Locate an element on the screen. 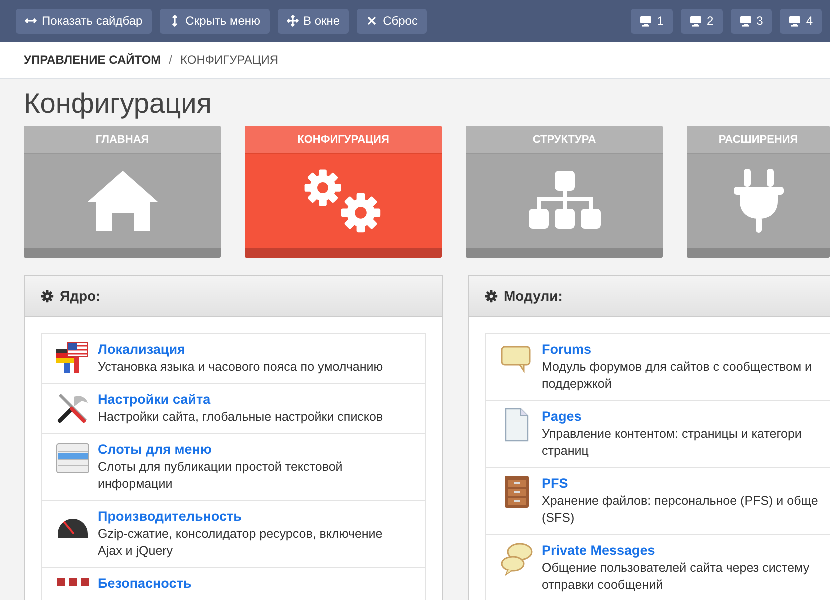  item-description: Слоты для публикации простой текстовой is located at coordinates (220, 467).